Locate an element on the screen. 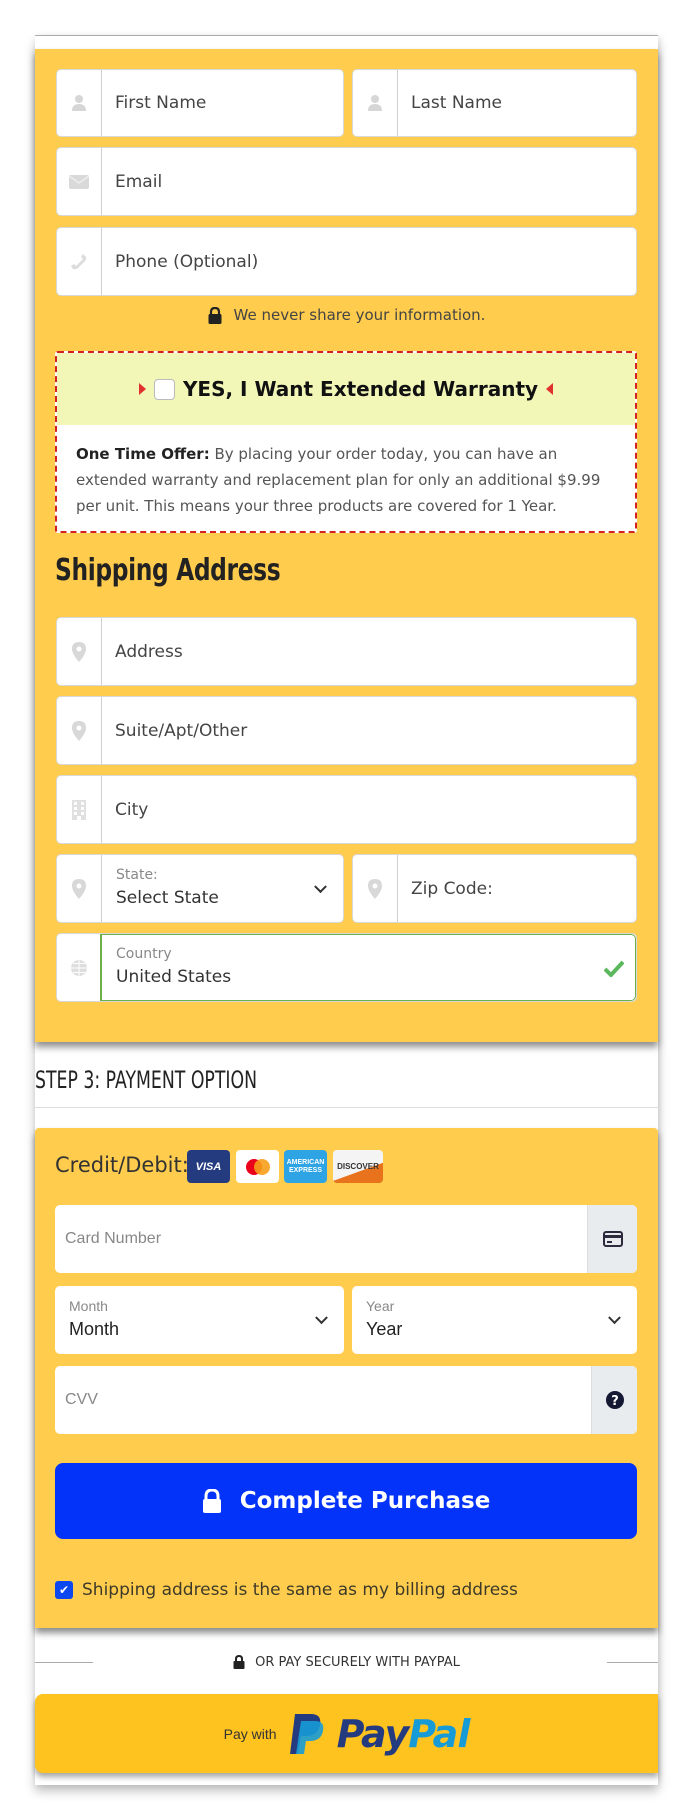 This screenshot has width=693, height=1820. pay-with-label: Pay with is located at coordinates (250, 1733).